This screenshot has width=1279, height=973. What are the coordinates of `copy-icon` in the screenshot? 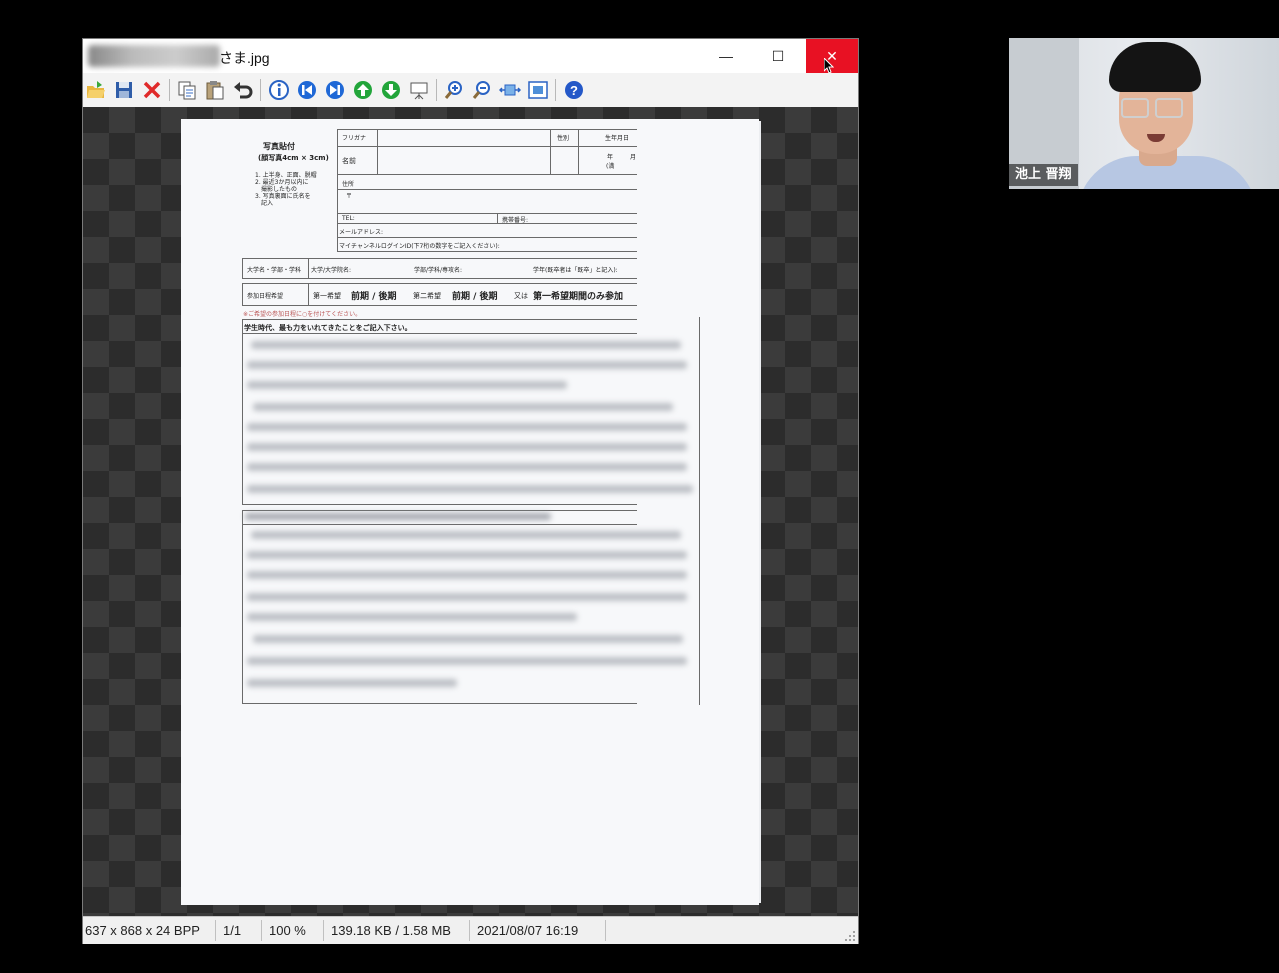 It's located at (187, 90).